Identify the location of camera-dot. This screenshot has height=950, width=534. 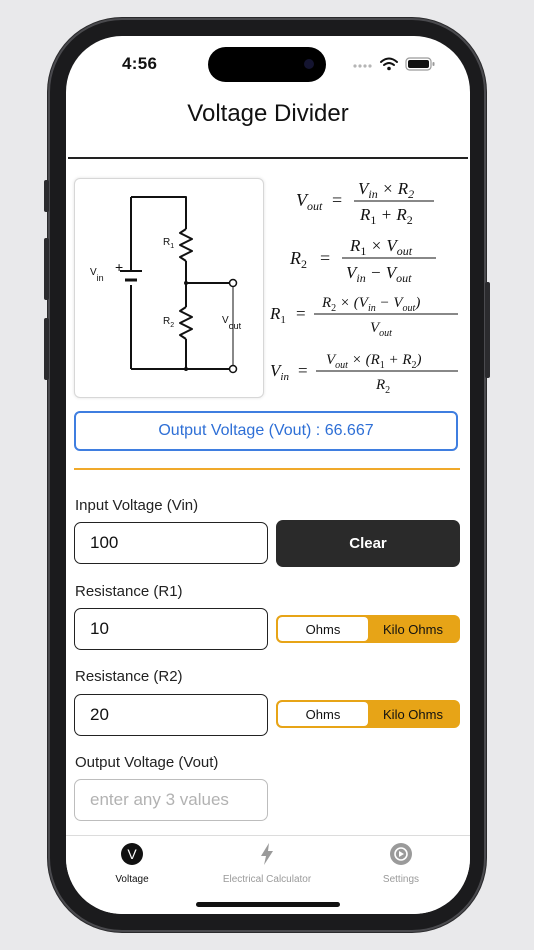
(309, 64).